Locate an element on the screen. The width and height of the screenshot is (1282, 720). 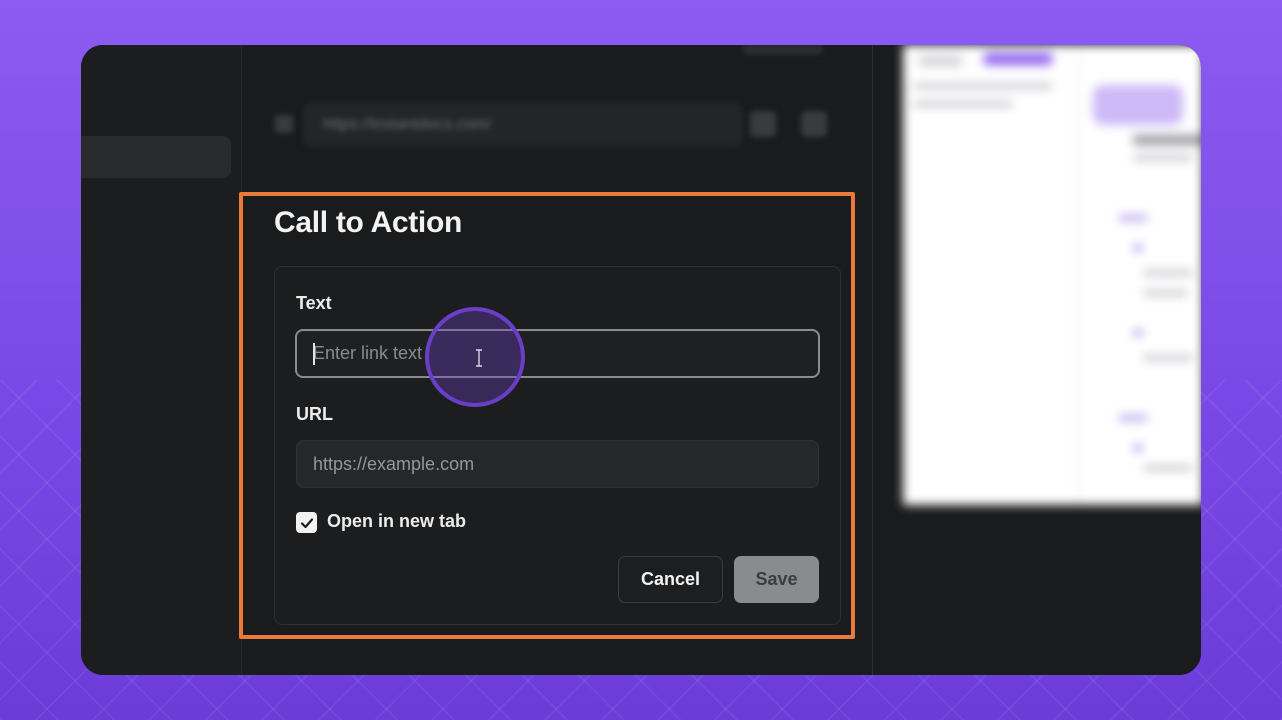
url-field-label: URL is located at coordinates (314, 414).